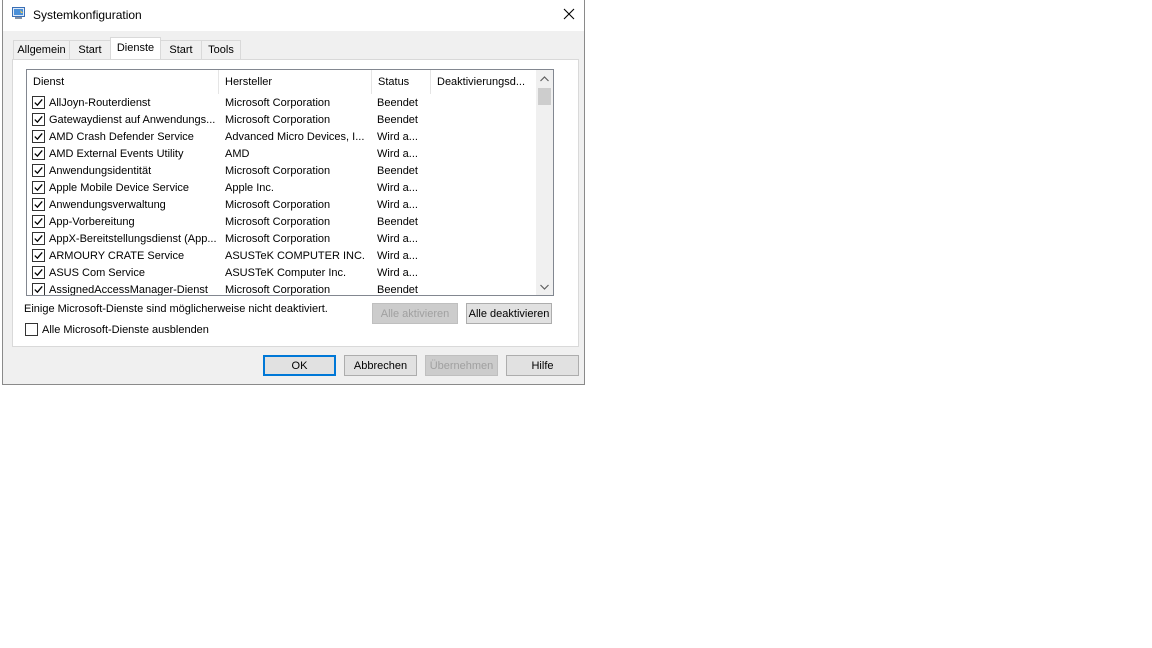 The width and height of the screenshot is (1152, 648). I want to click on tab-label: Allgemein, so click(41, 50).